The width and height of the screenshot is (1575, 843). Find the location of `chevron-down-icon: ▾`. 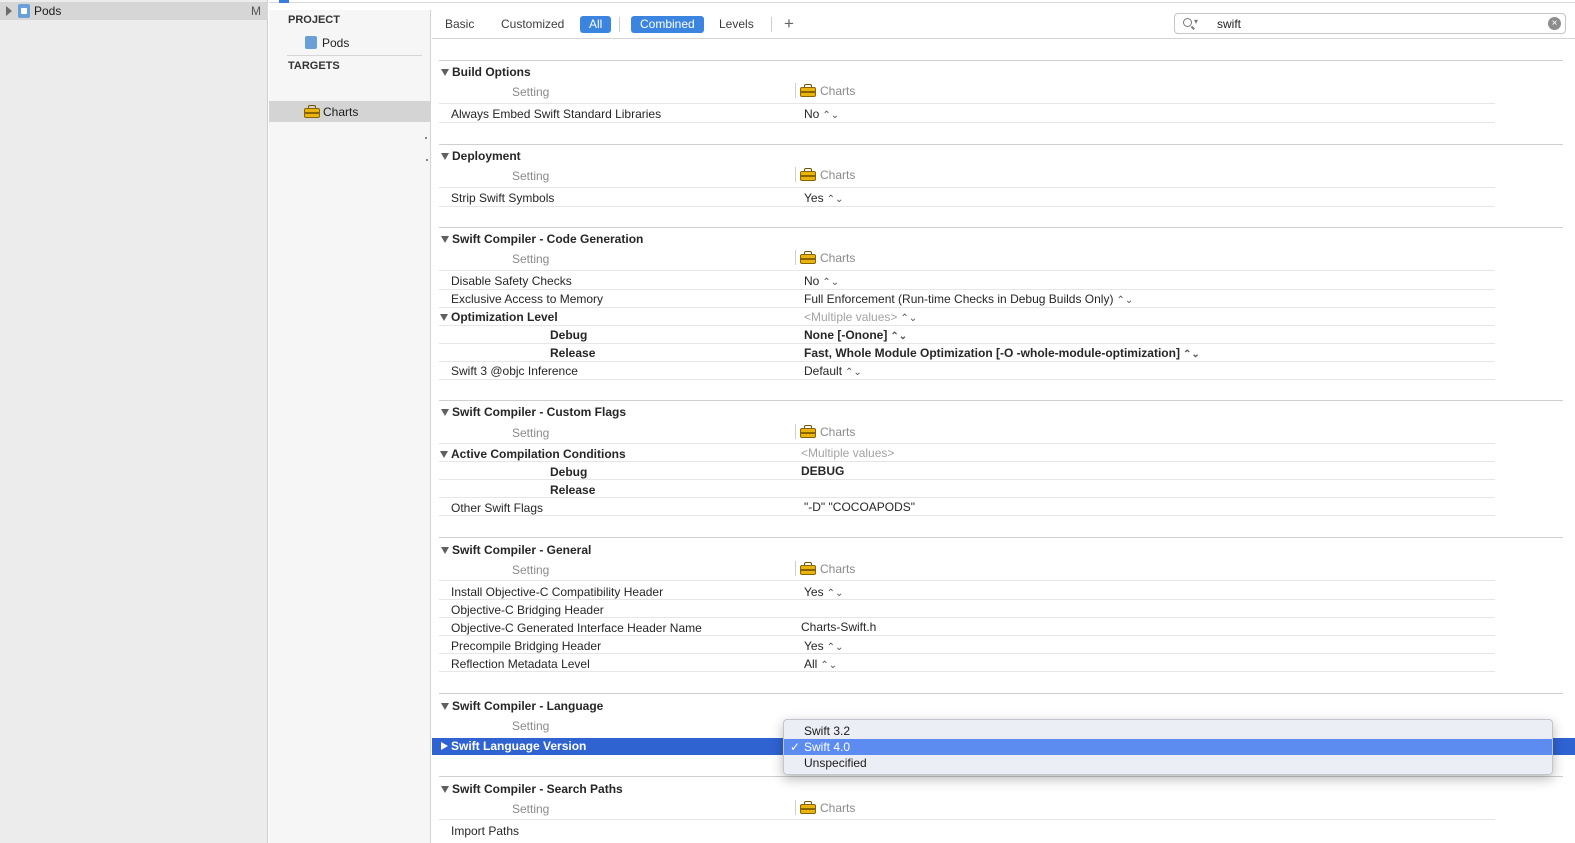

chevron-down-icon: ▾ is located at coordinates (1196, 21).